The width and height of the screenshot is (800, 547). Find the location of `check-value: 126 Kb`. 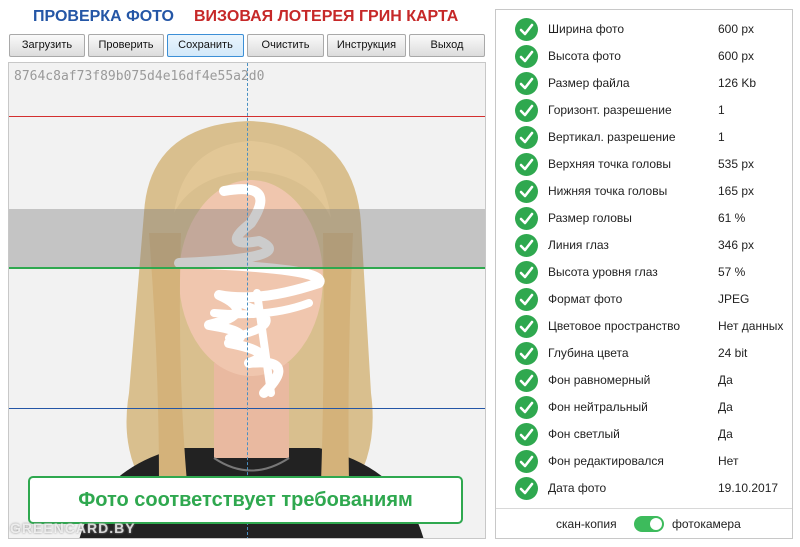

check-value: 126 Kb is located at coordinates (737, 83).